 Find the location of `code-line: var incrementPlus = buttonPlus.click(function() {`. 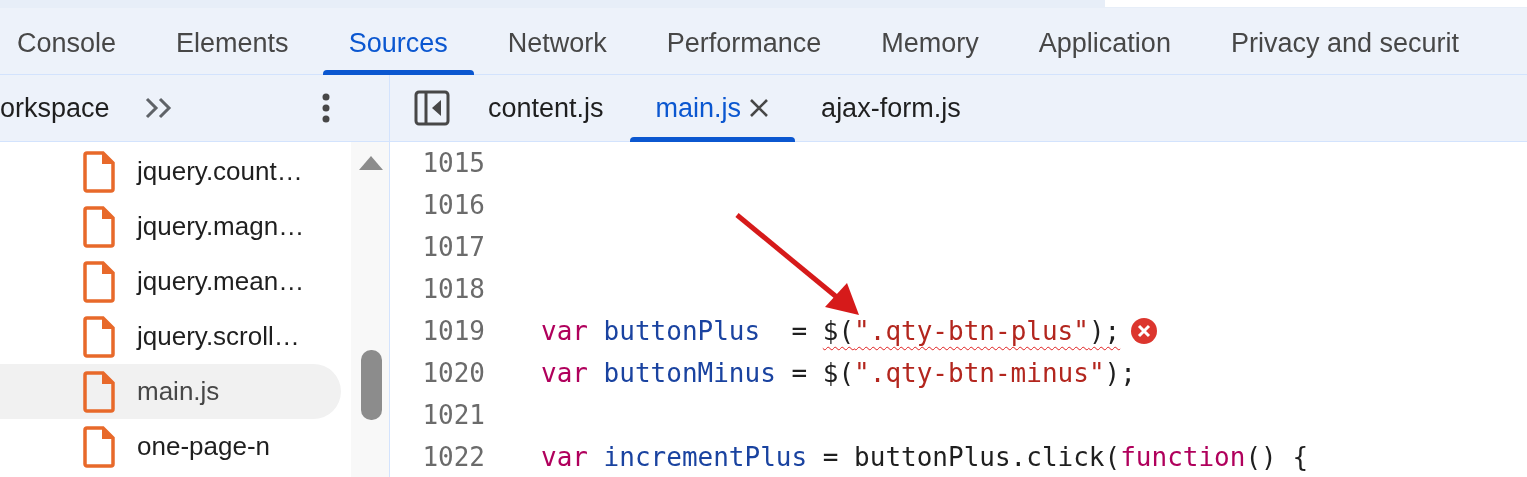

code-line: var incrementPlus = buttonPlus.click(function() { is located at coordinates (925, 457).